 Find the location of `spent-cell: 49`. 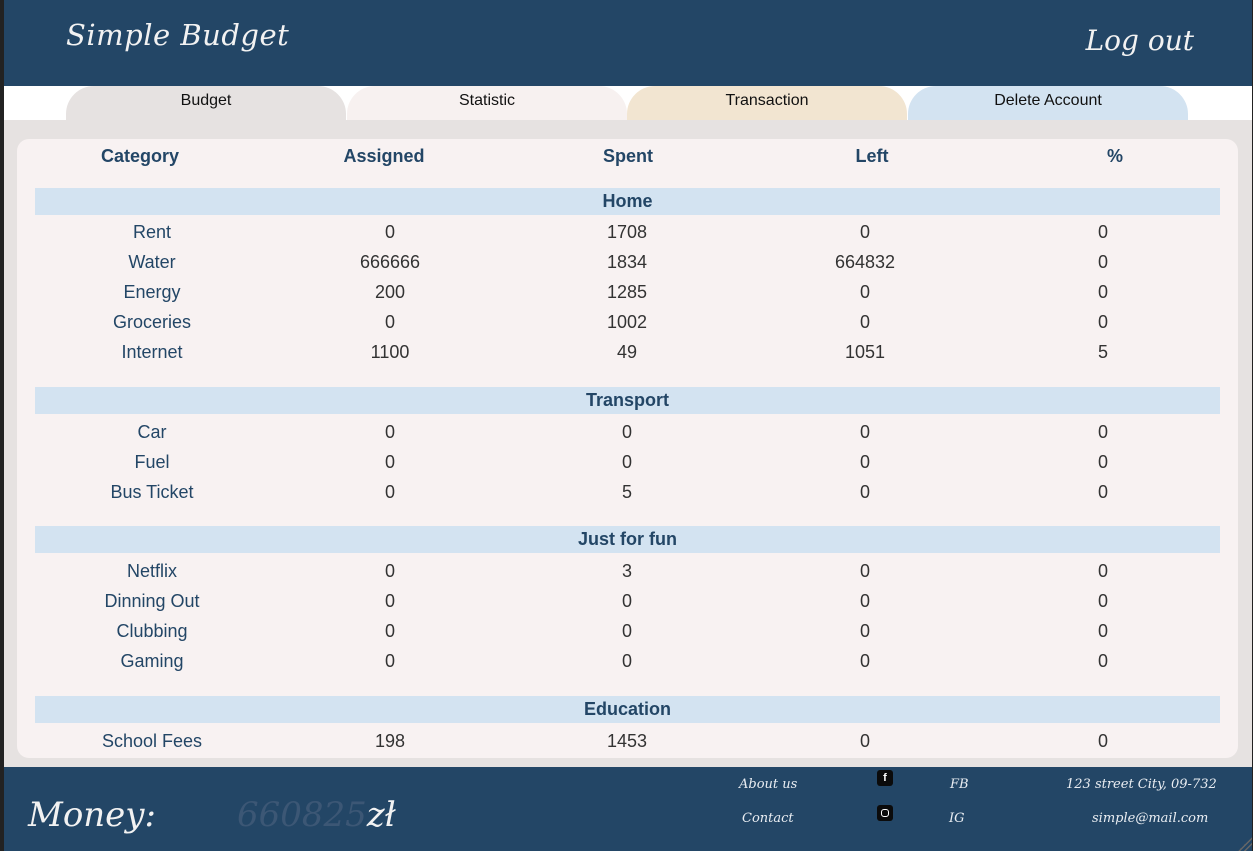

spent-cell: 49 is located at coordinates (627, 352).